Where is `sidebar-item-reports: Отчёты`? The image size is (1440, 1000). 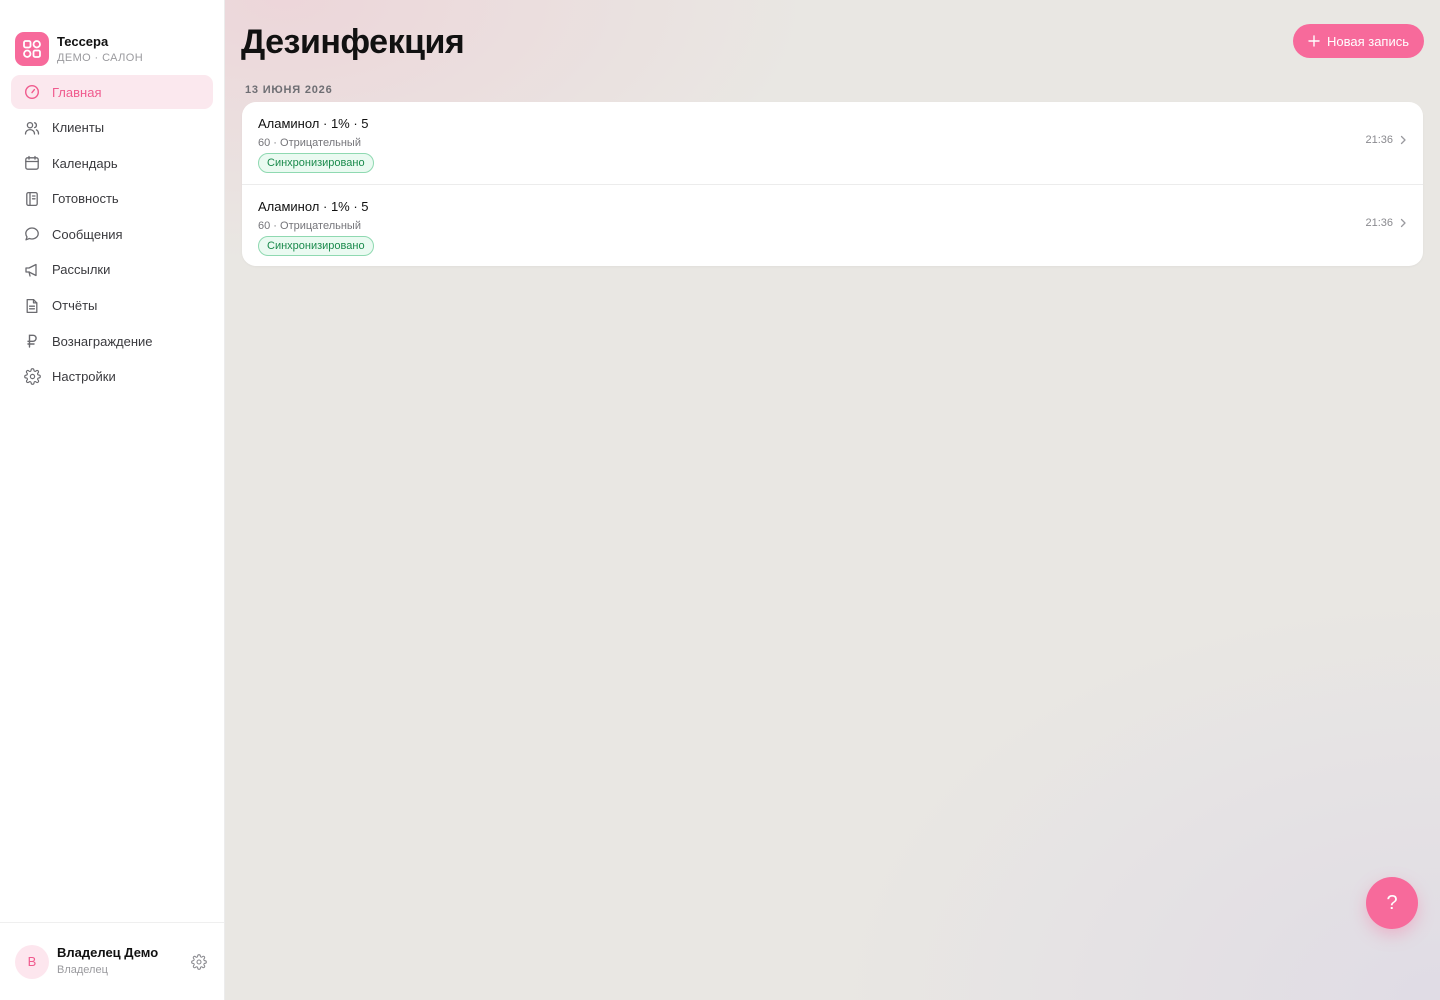 sidebar-item-reports: Отчёты is located at coordinates (112, 306).